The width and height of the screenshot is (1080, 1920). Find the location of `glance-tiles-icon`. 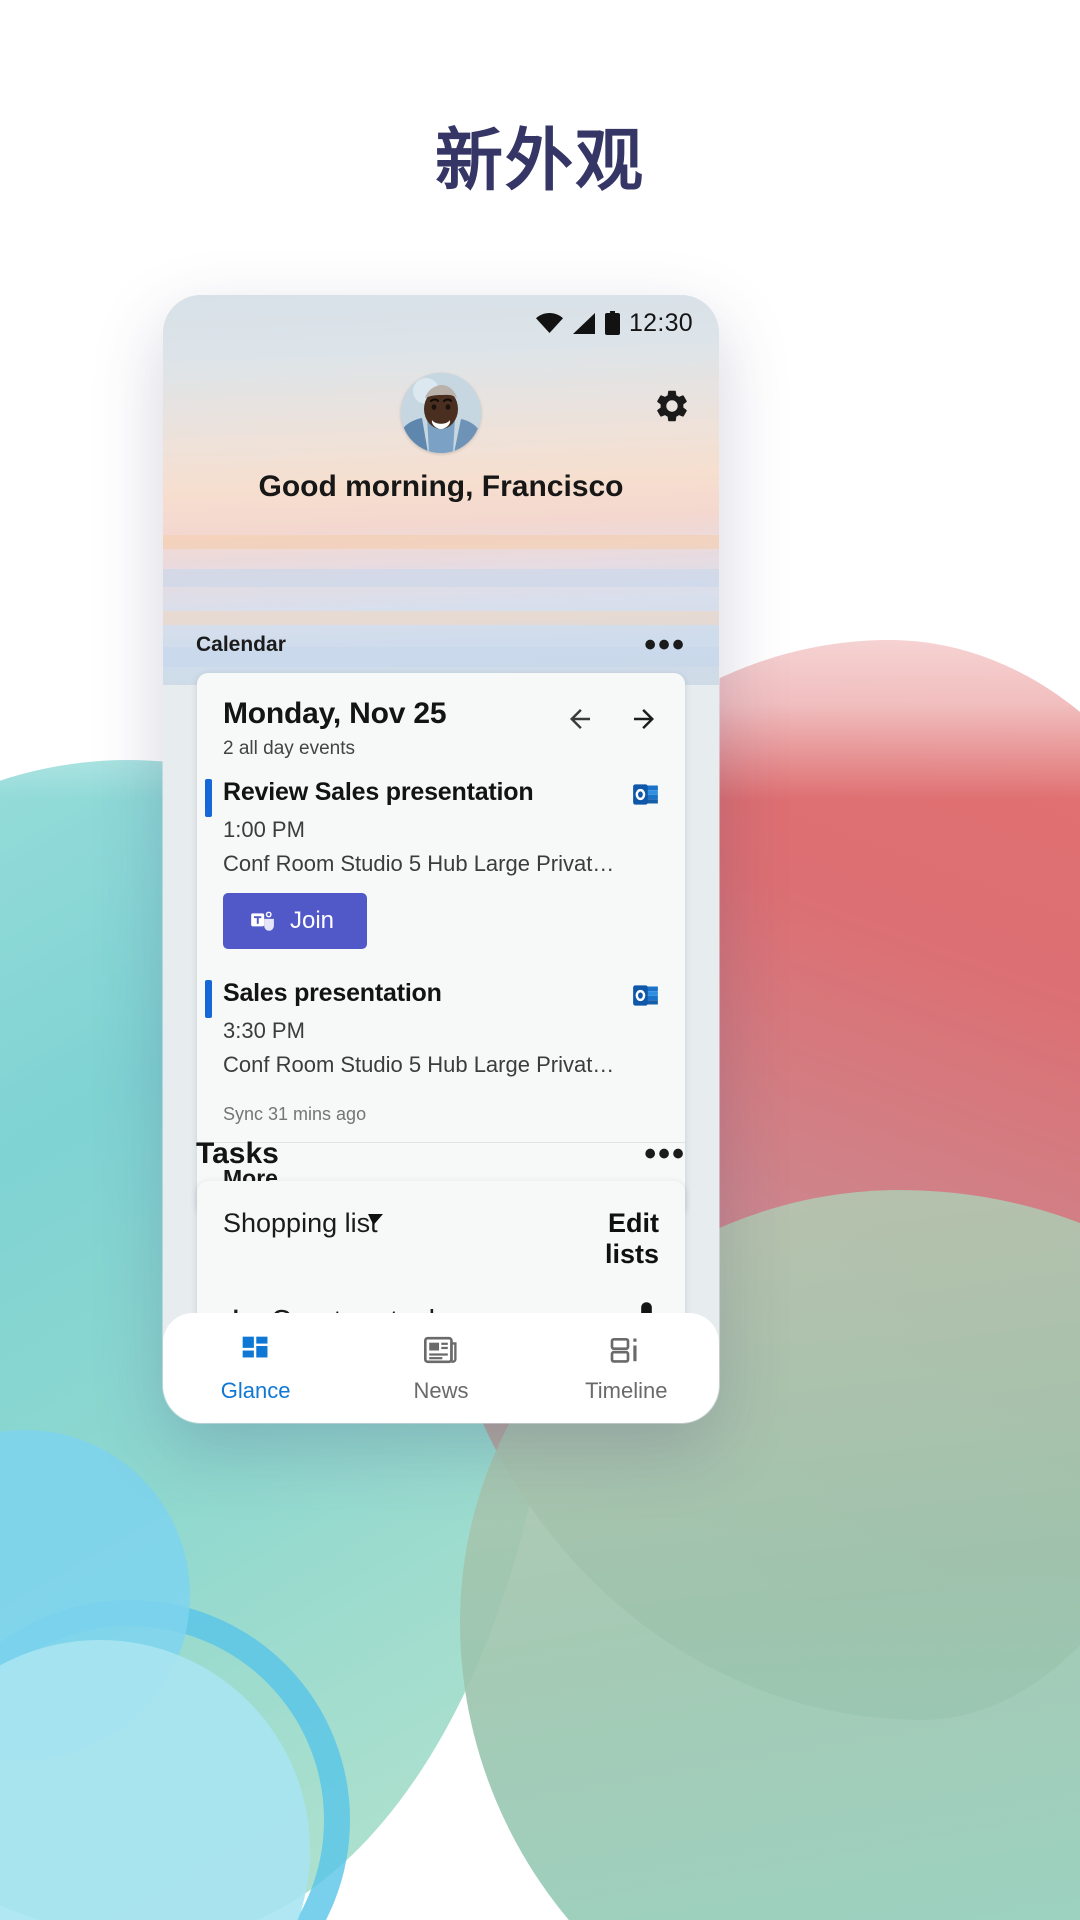

glance-tiles-icon is located at coordinates (256, 1350).